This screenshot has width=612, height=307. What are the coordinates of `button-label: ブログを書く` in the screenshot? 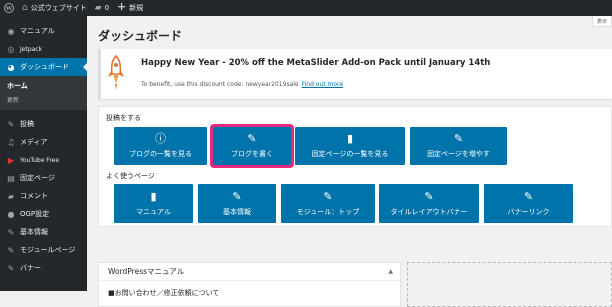 It's located at (252, 154).